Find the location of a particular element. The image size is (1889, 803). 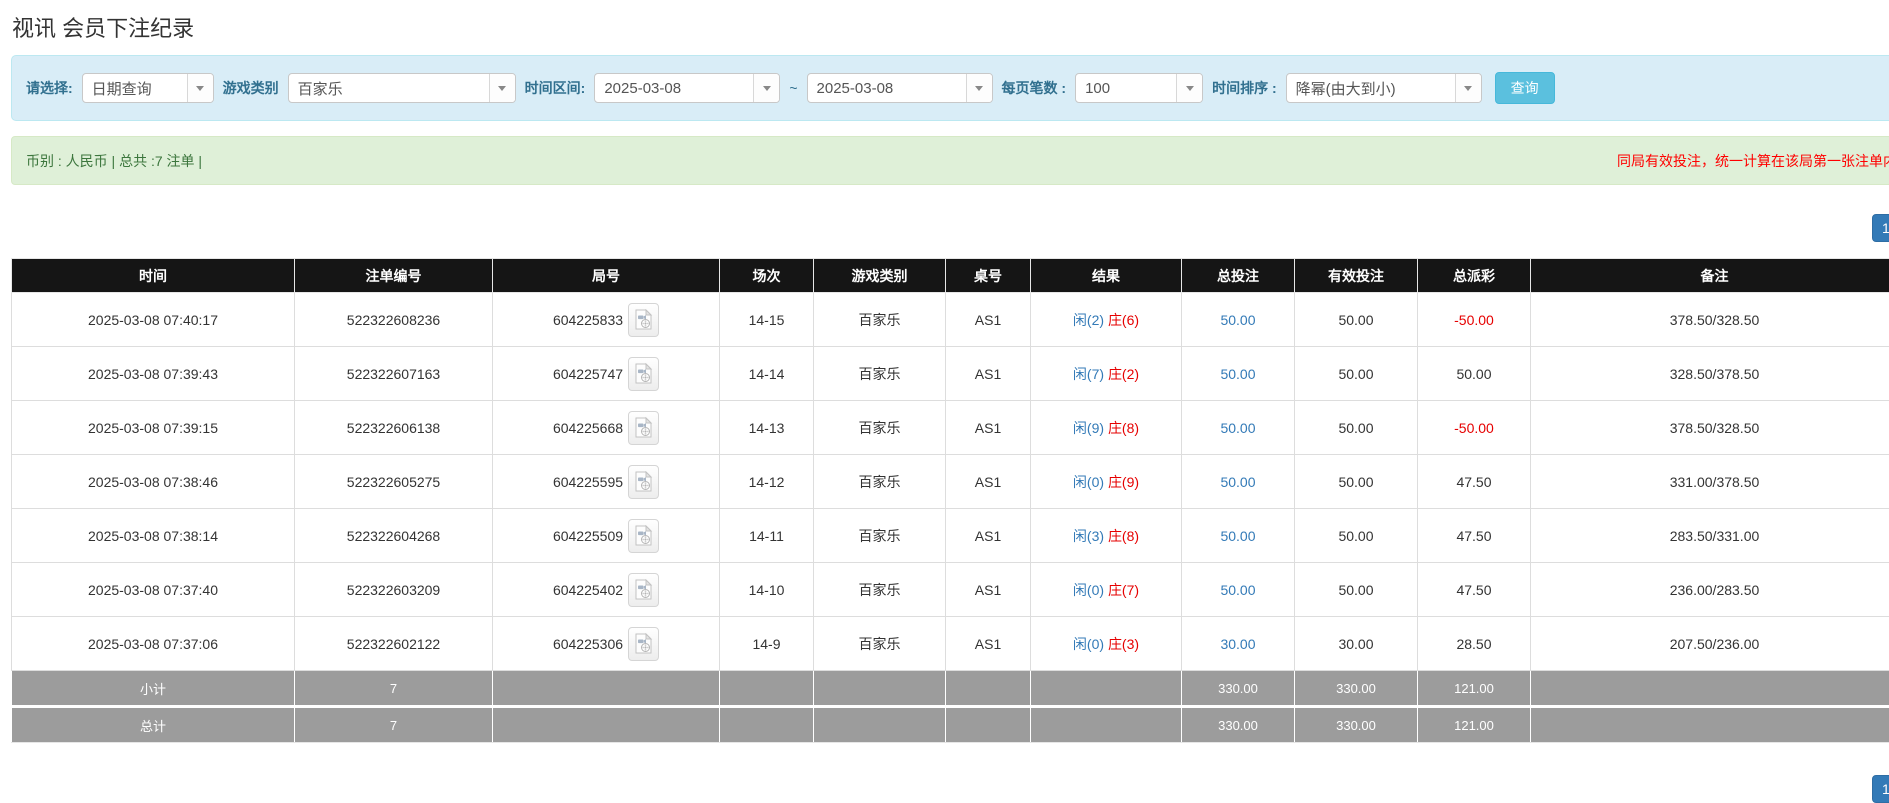

page-size-value: 100 is located at coordinates (1126, 88).